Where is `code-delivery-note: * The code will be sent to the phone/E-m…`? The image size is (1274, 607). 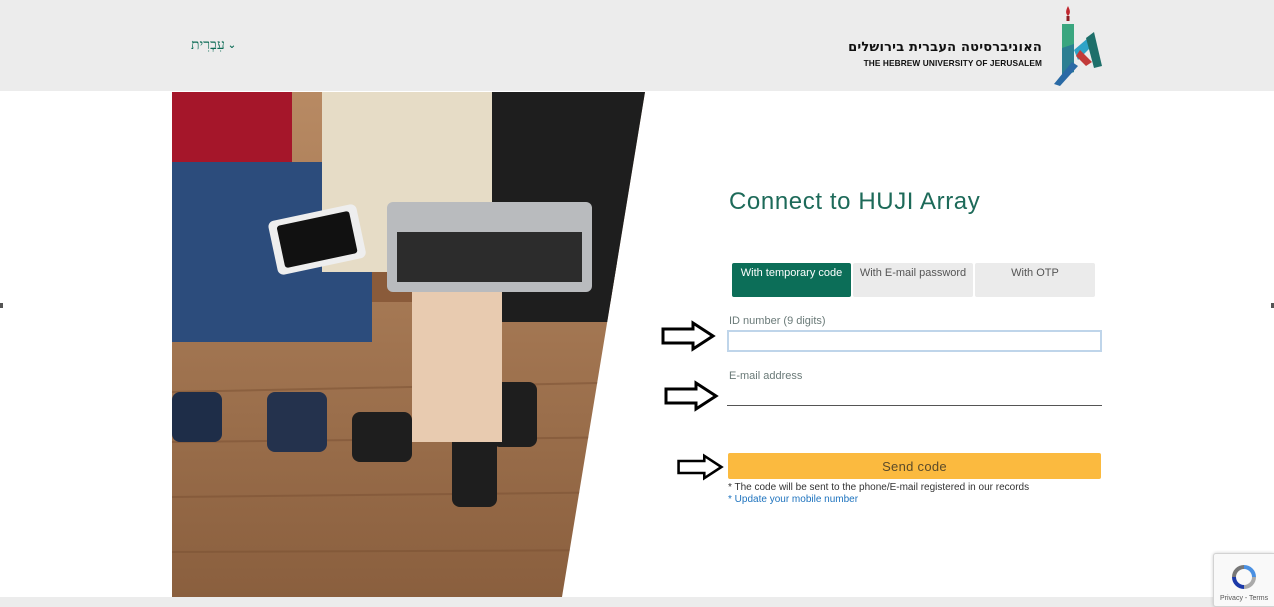 code-delivery-note: * The code will be sent to the phone/E-m… is located at coordinates (879, 487).